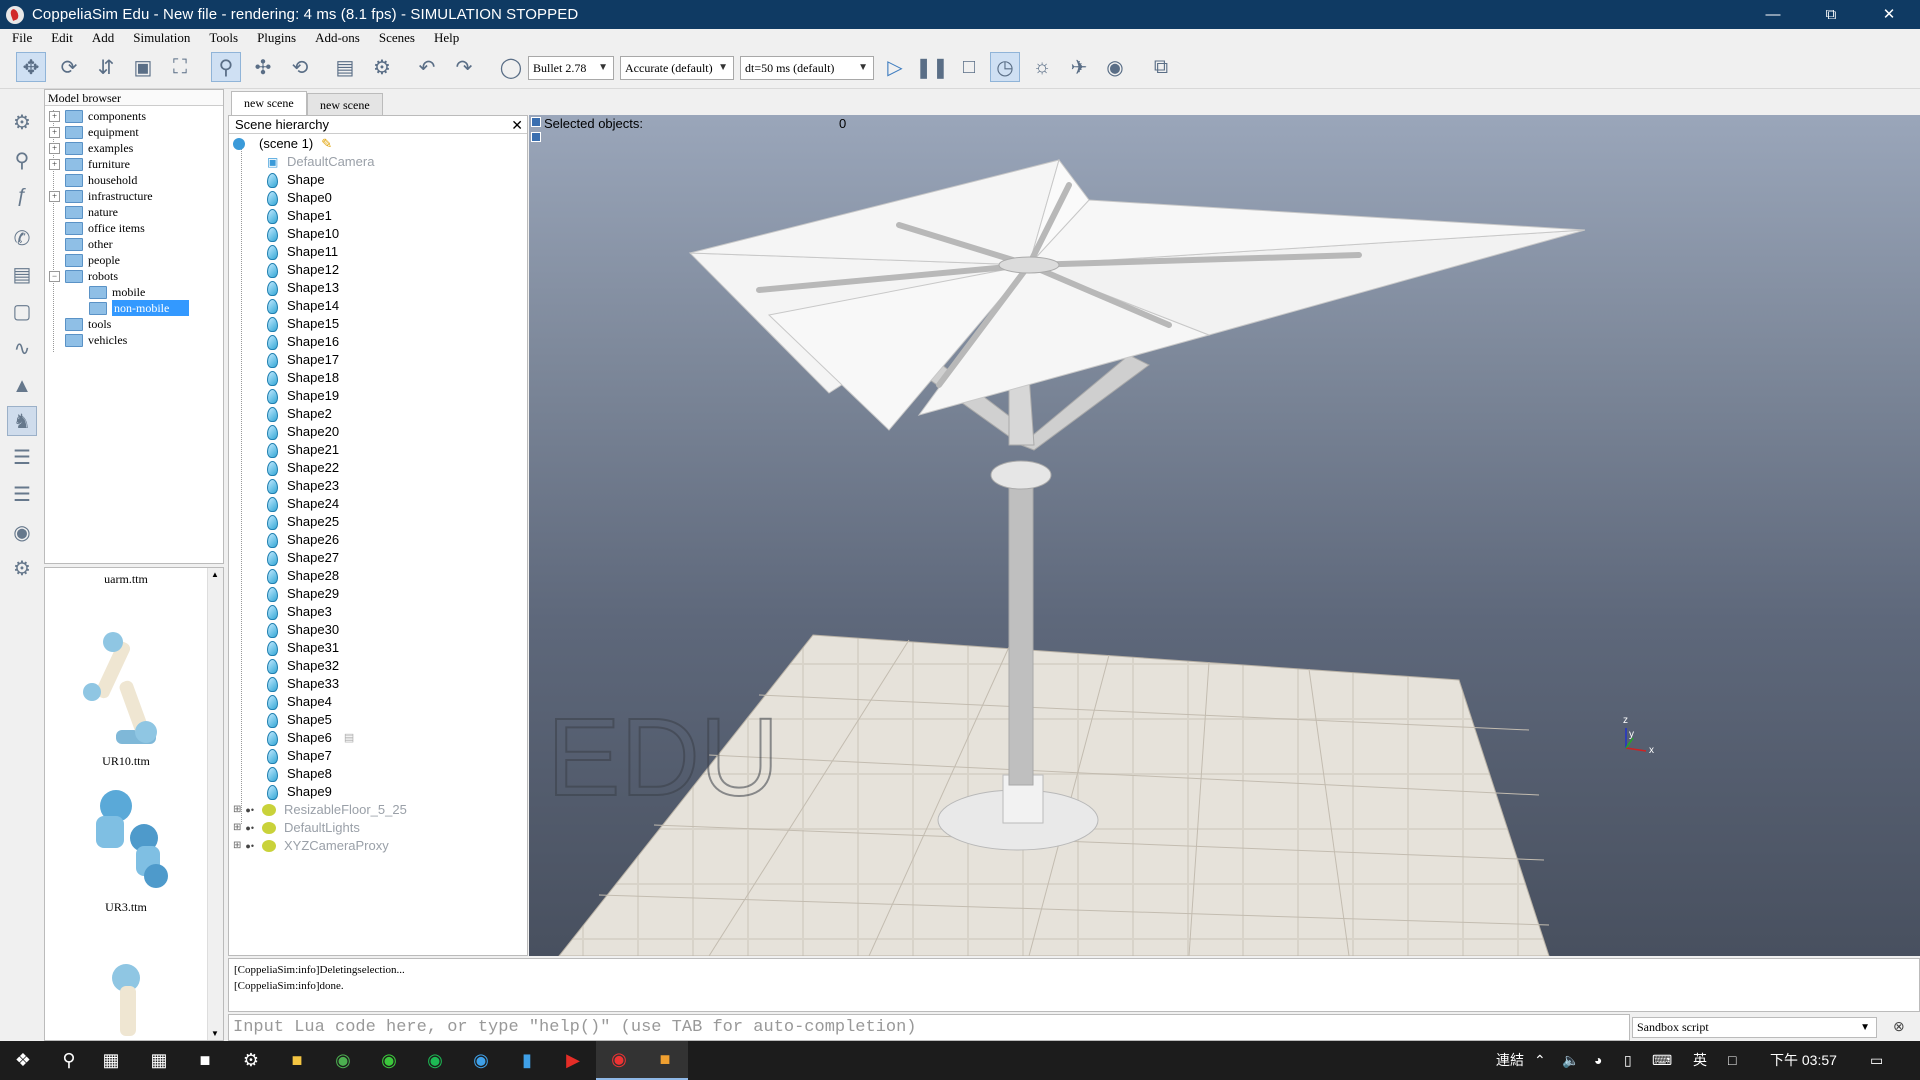  I want to click on file-explorer-icon: ■, so click(297, 1060).